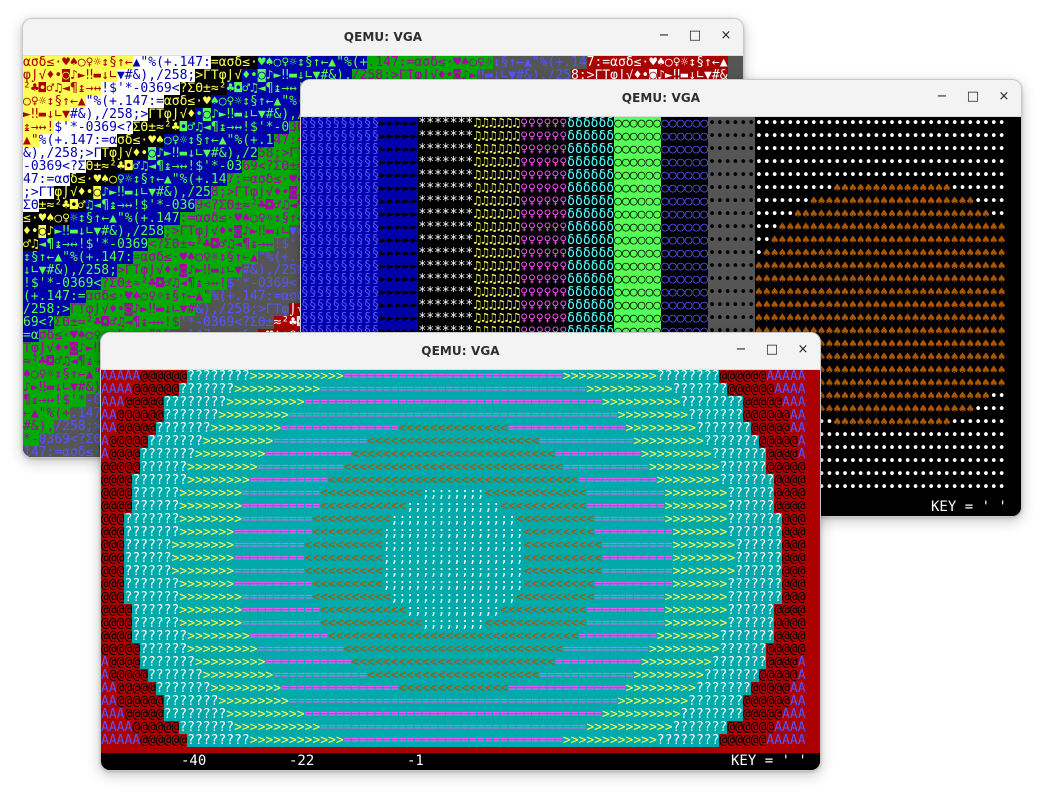  What do you see at coordinates (194, 761) in the screenshot?
I see `status-value-1: -40` at bounding box center [194, 761].